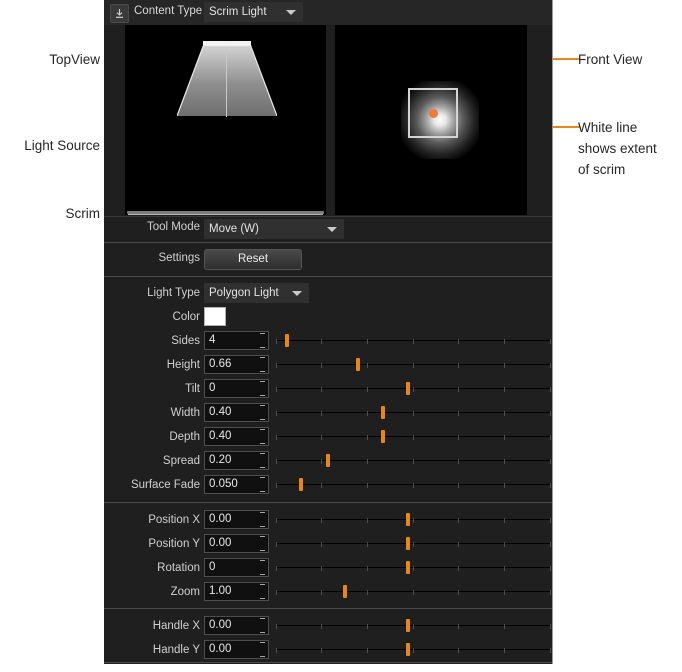 Image resolution: width=682 pixels, height=672 pixels. I want to click on param-slider-handle-y, so click(413, 649).